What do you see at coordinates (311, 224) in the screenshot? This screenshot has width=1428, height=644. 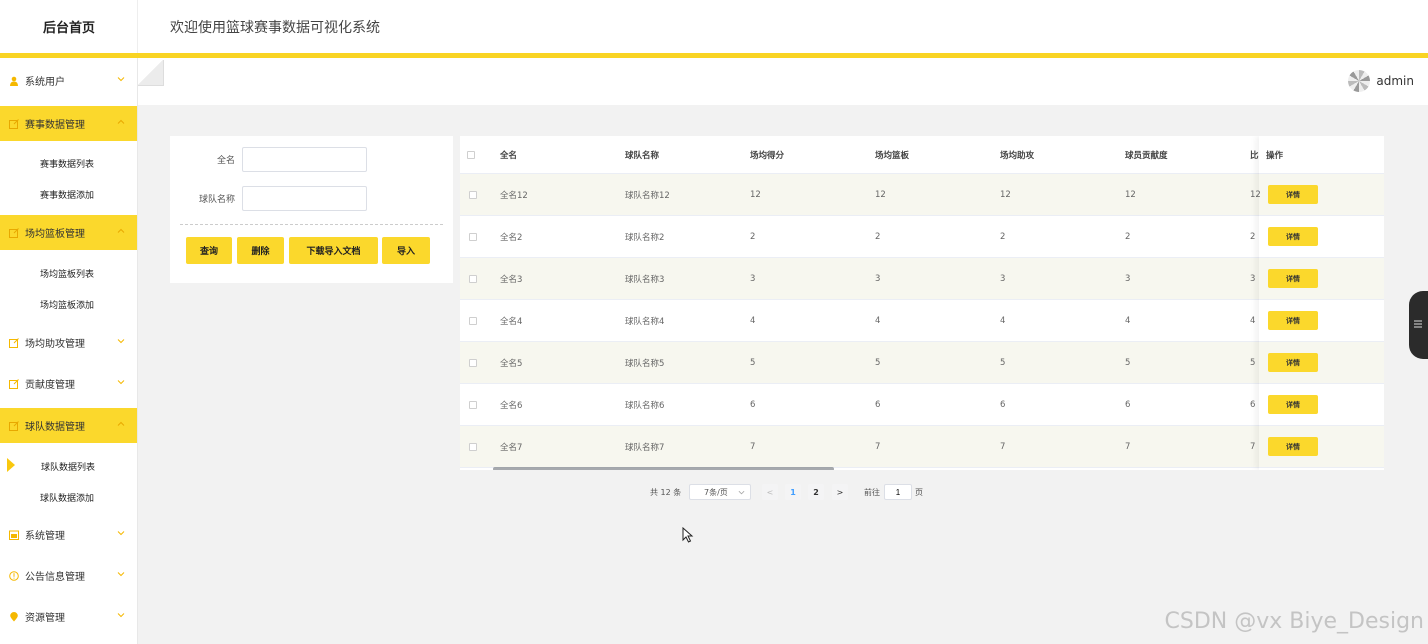 I see `divider` at bounding box center [311, 224].